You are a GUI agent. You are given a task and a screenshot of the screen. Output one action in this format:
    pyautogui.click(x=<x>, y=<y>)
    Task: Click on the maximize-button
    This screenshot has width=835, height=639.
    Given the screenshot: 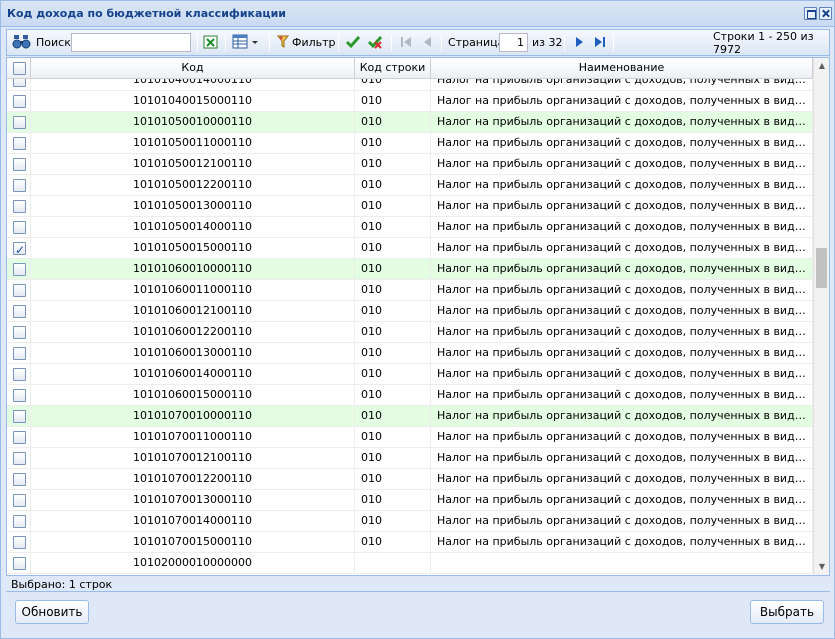 What is the action you would take?
    pyautogui.click(x=810, y=13)
    